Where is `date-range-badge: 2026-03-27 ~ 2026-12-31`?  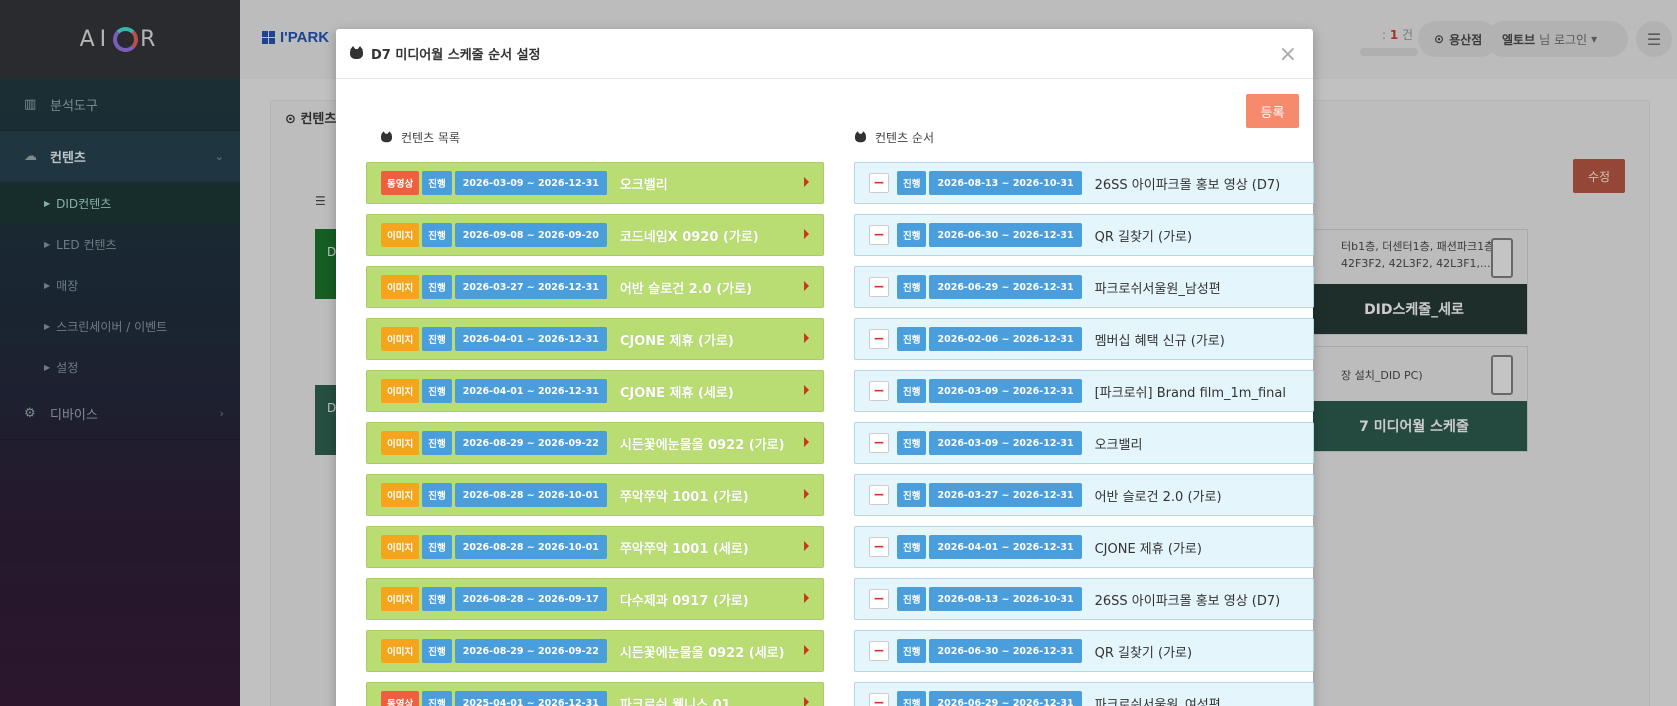
date-range-badge: 2026-03-27 ~ 2026-12-31 is located at coordinates (530, 287).